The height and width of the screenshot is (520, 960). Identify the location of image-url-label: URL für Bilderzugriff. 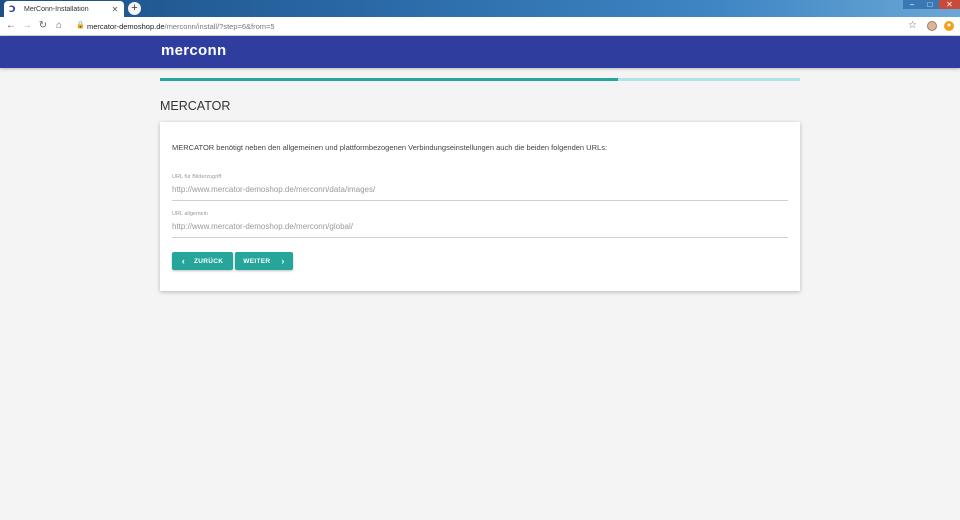
(197, 177).